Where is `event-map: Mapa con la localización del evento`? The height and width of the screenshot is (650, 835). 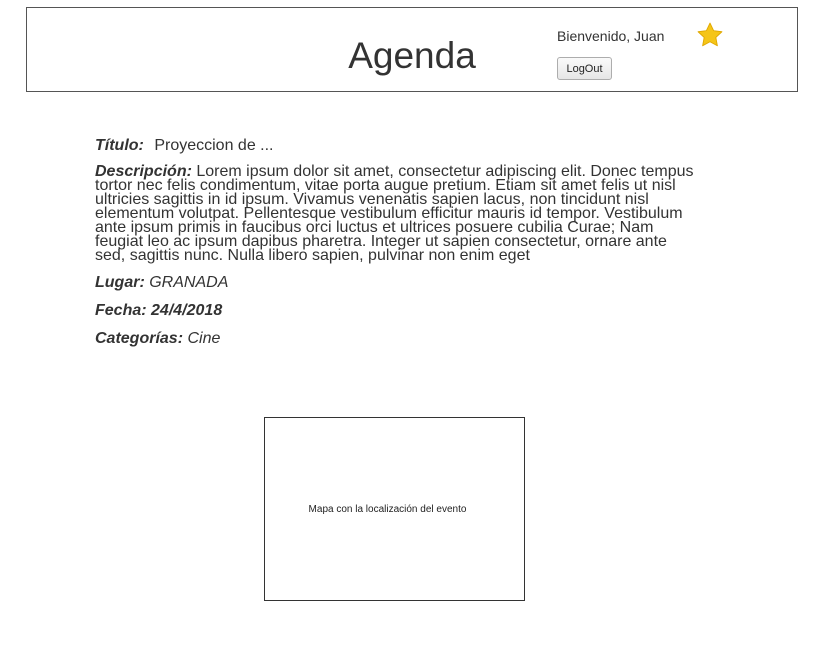 event-map: Mapa con la localización del evento is located at coordinates (394, 509).